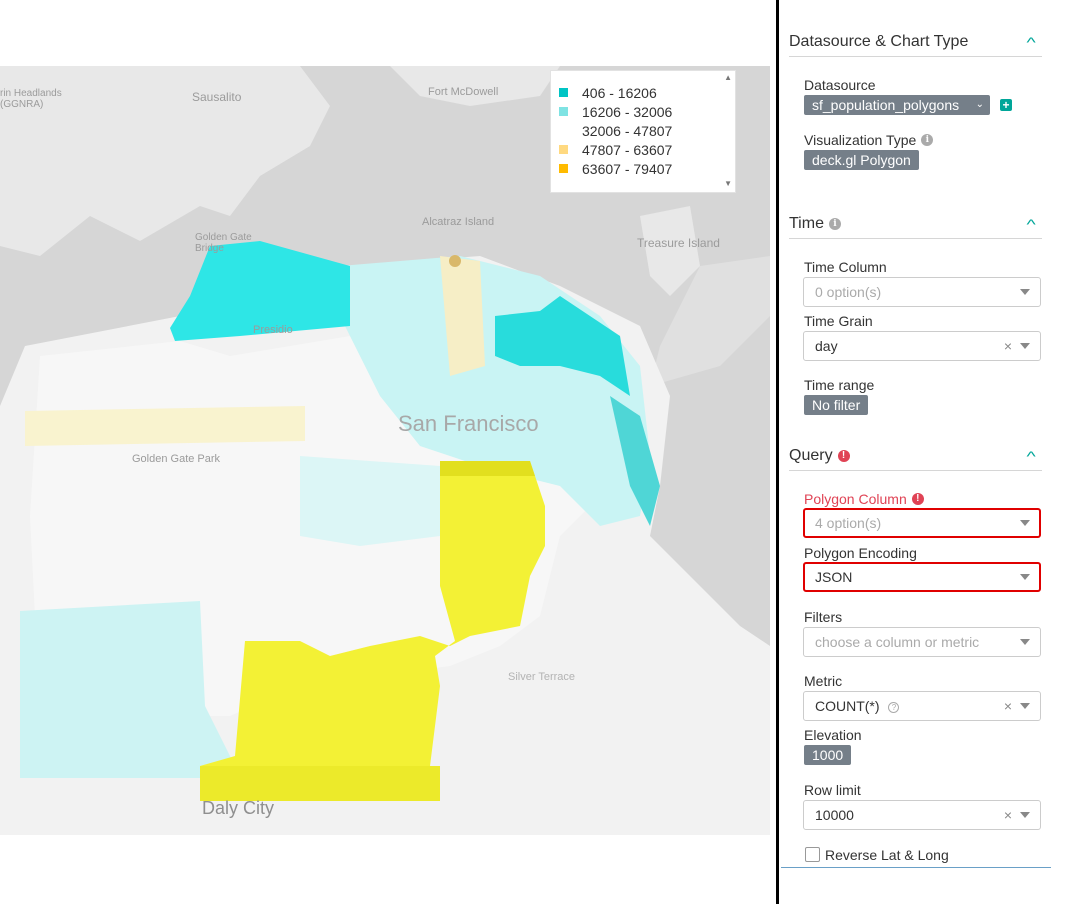 This screenshot has width=1067, height=904. What do you see at coordinates (217, 97) in the screenshot?
I see `map-label-sausalito: Sausalito` at bounding box center [217, 97].